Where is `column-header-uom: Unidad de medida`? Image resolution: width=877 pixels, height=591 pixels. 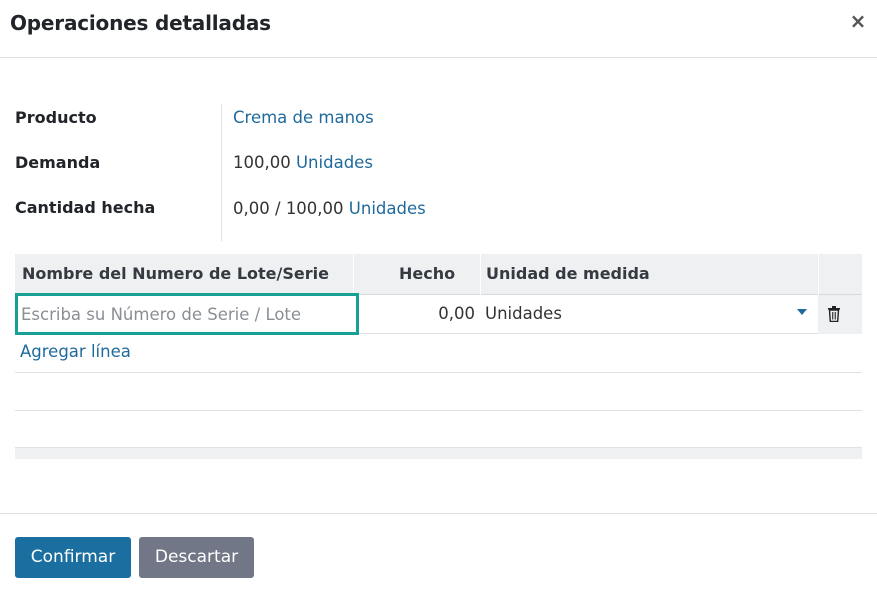 column-header-uom: Unidad de medida is located at coordinates (568, 273).